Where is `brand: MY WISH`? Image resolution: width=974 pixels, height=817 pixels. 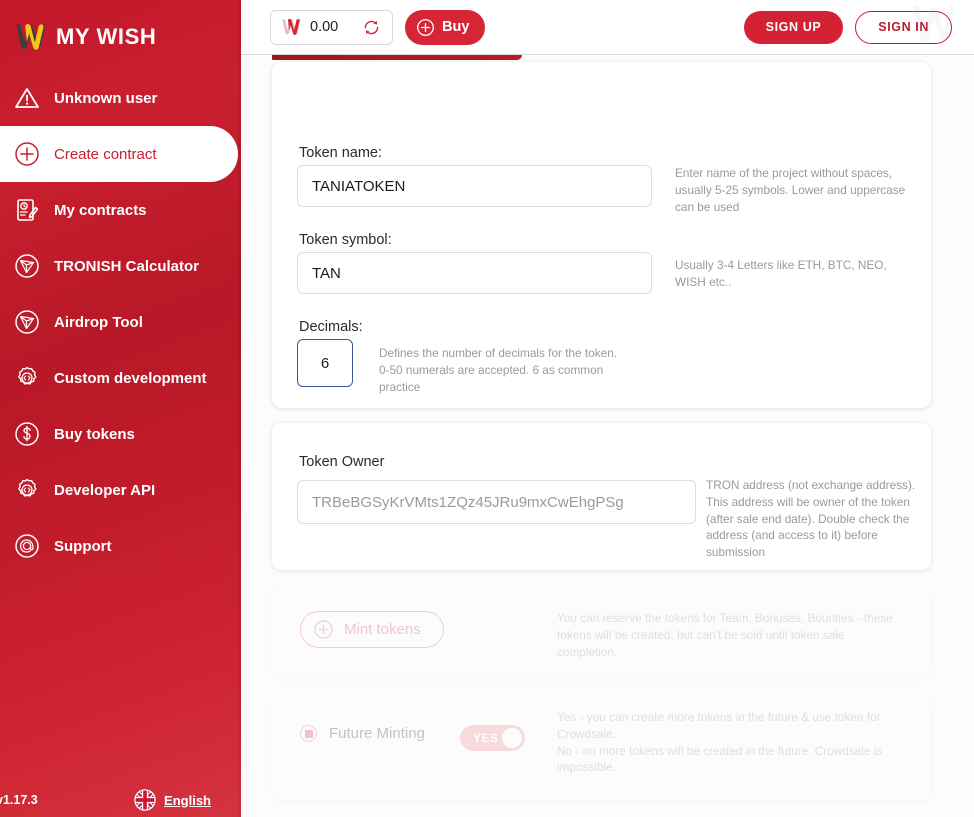
brand: MY WISH is located at coordinates (120, 29).